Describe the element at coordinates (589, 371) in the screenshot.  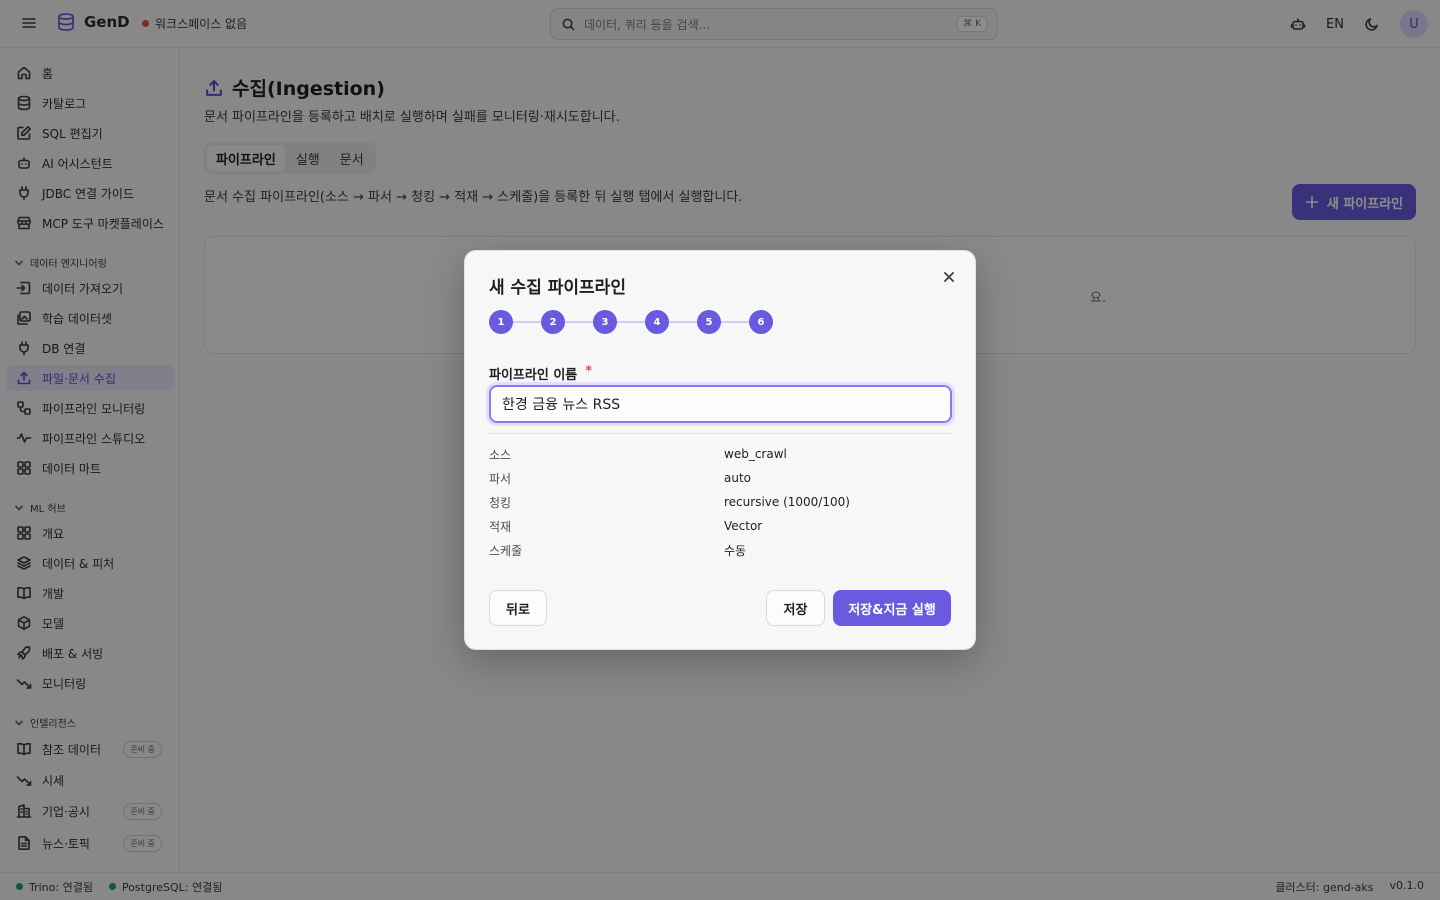
I see `required-mark: *` at that location.